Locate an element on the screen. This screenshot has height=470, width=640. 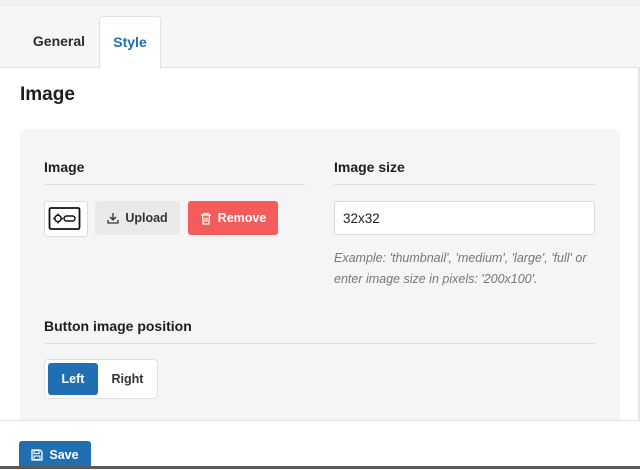
tab-general: General is located at coordinates (59, 41).